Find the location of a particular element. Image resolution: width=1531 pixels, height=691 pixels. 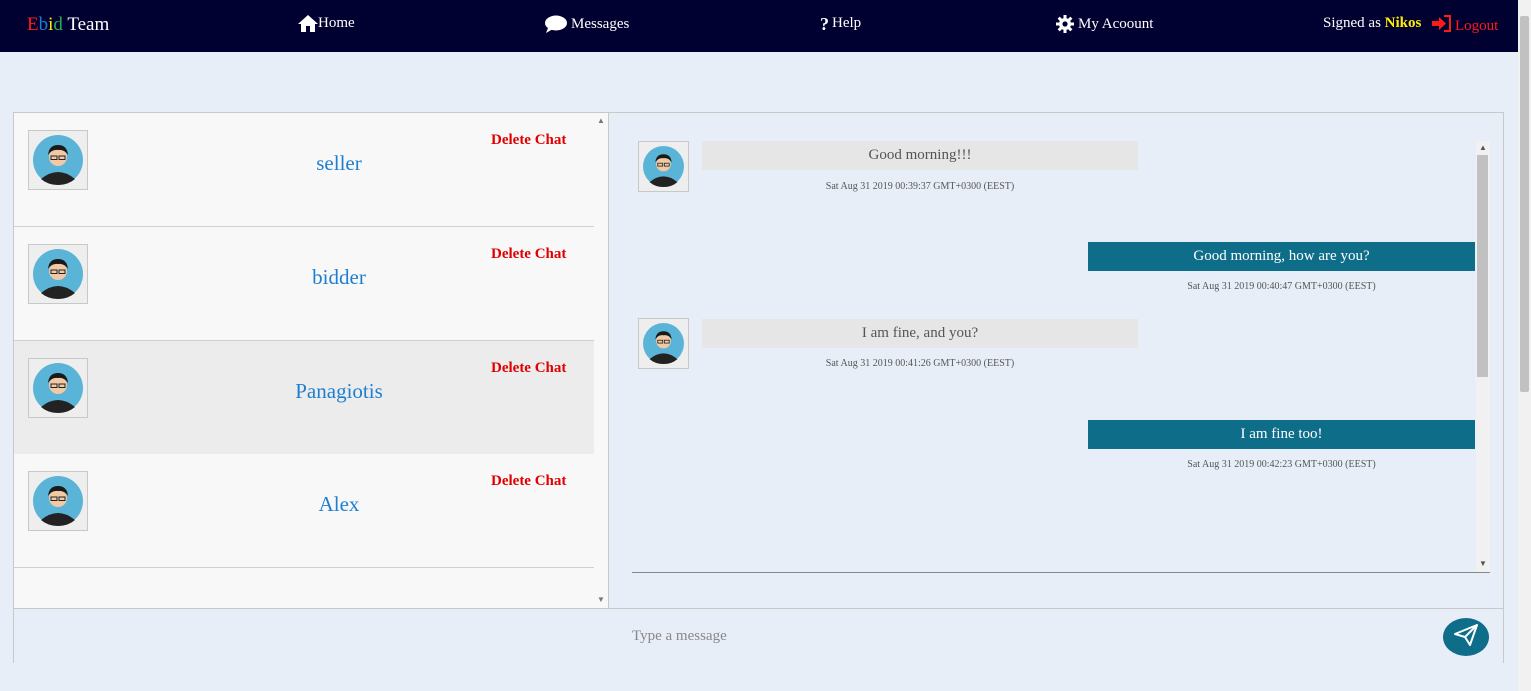

message-input is located at coordinates (932, 636).